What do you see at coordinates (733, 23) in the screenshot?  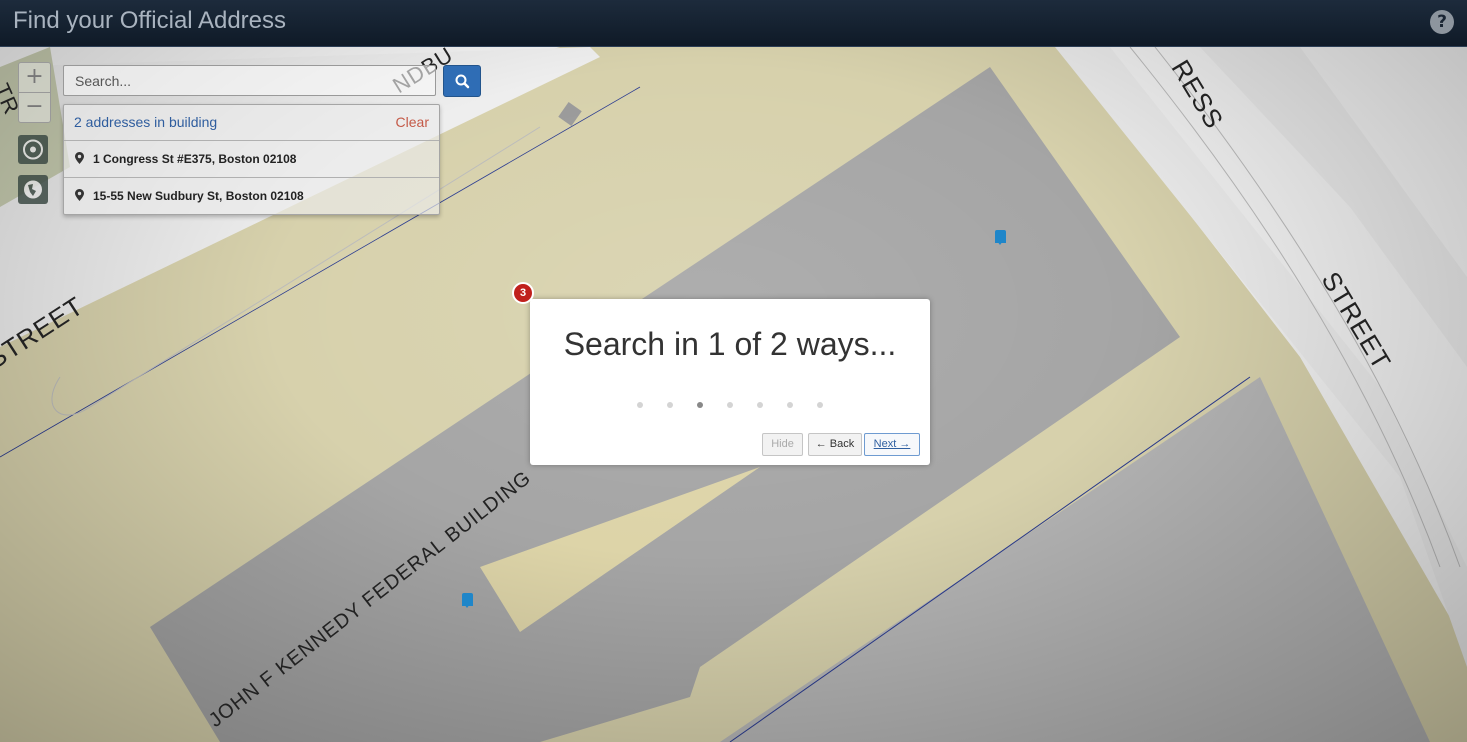 I see `app-header: Find your Official Address ?` at bounding box center [733, 23].